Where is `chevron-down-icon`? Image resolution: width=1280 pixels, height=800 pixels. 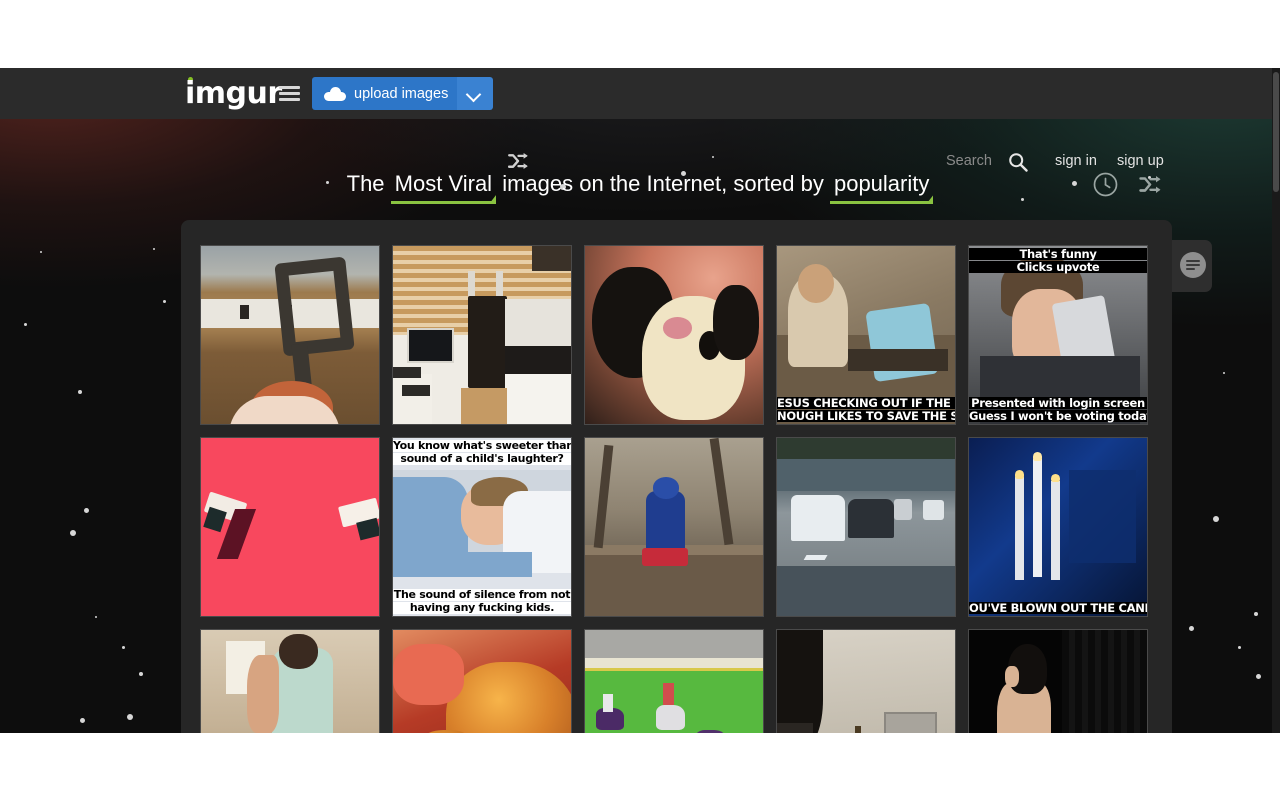 chevron-down-icon is located at coordinates (473, 94).